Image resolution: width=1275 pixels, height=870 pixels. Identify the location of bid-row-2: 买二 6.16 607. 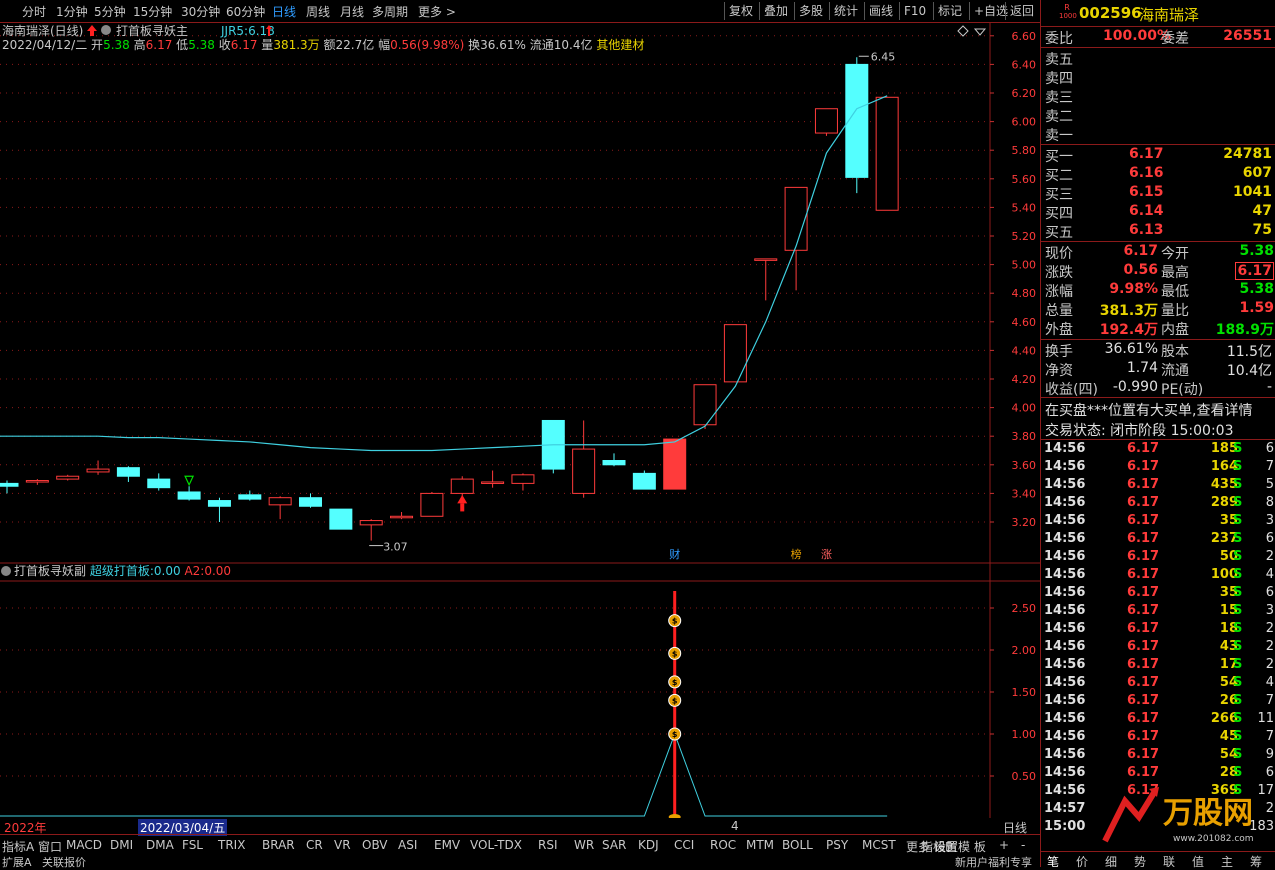
(1158, 174).